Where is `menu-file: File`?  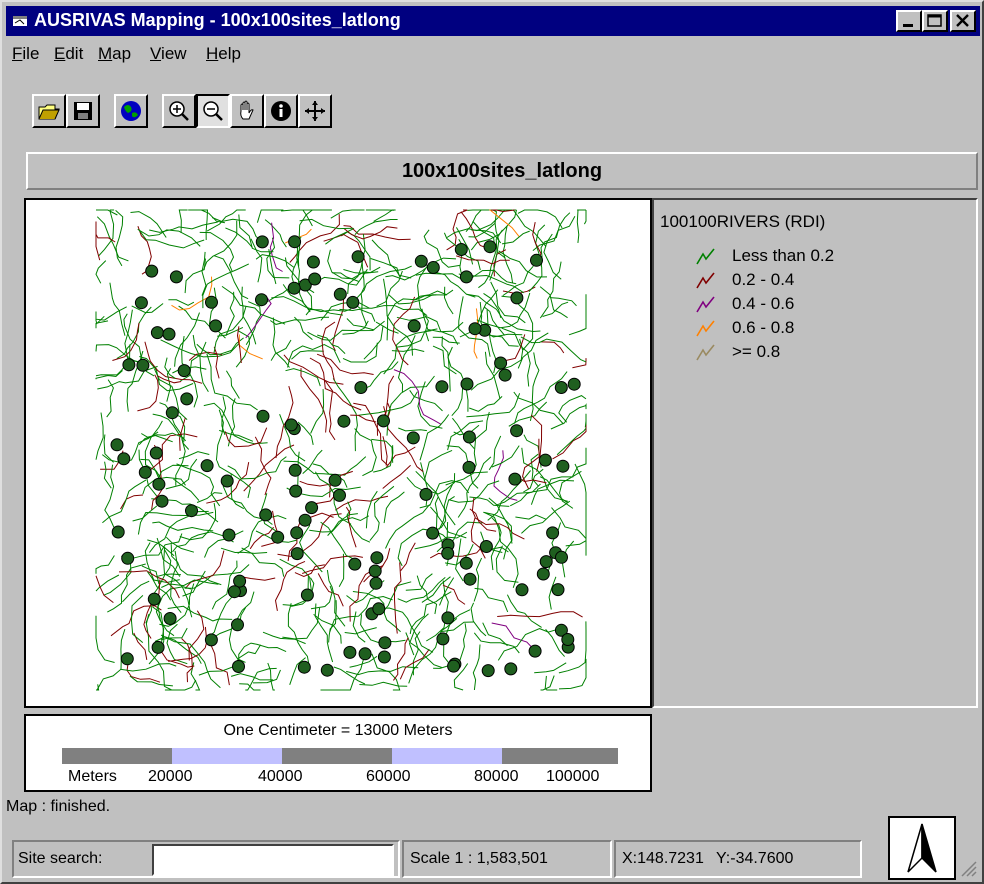 menu-file: File is located at coordinates (25, 54).